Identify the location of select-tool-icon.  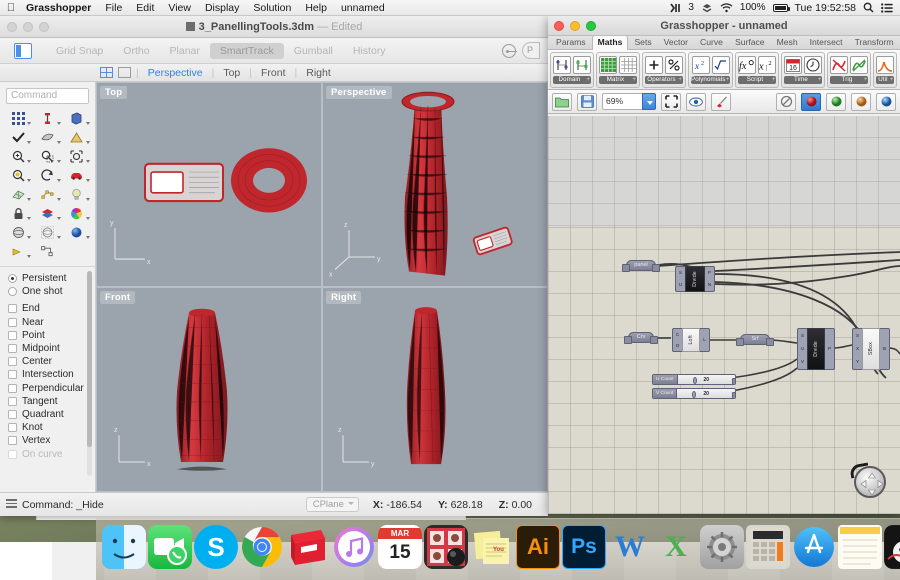
(18, 137).